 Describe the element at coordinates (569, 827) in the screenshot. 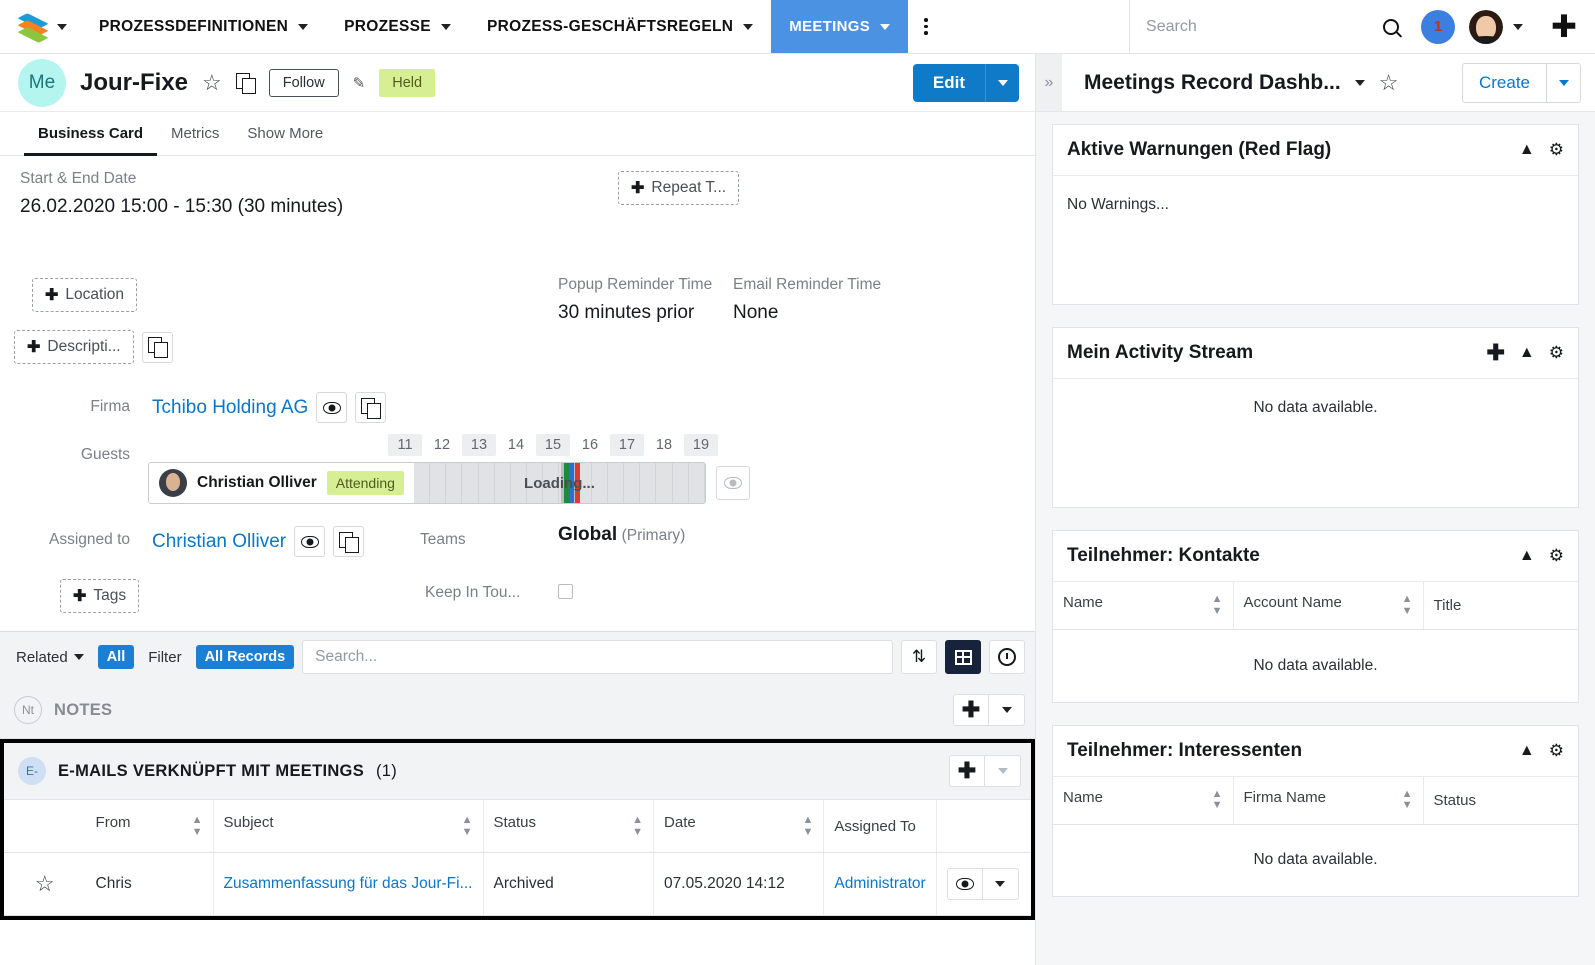

I see `col-status: Status ▲ ▼` at that location.